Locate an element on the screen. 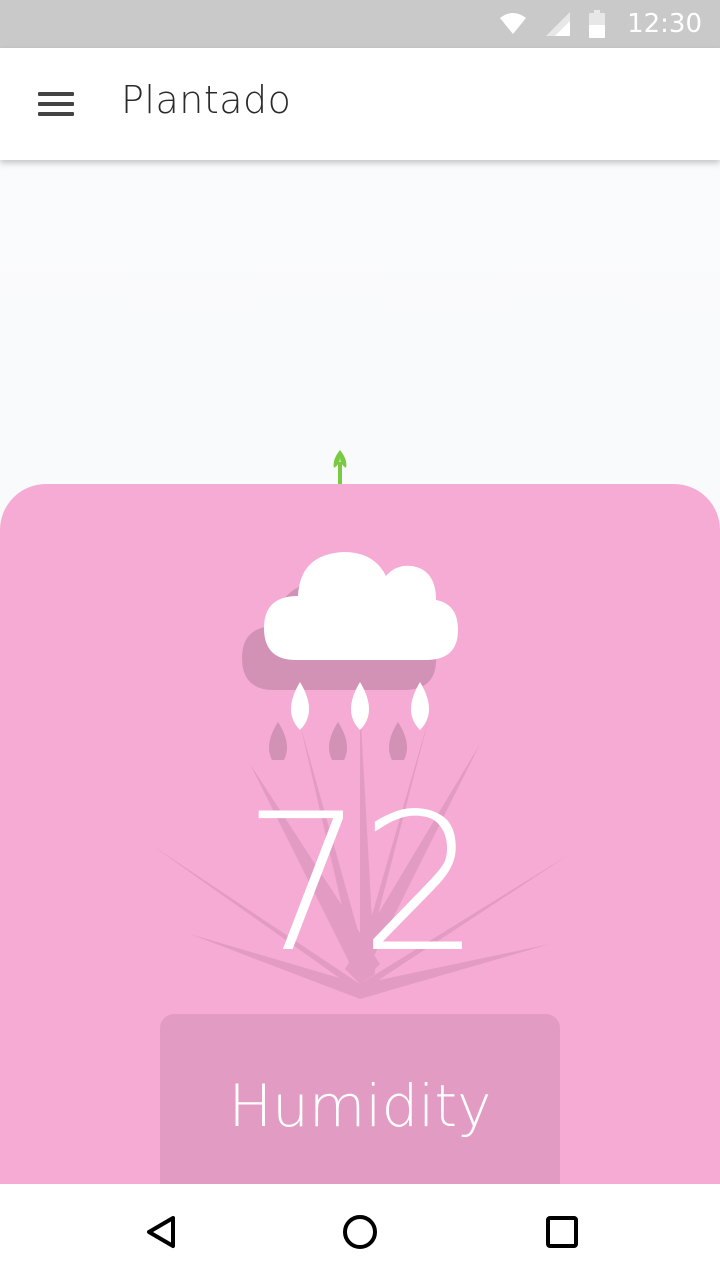 The image size is (720, 1280). navigation-bar is located at coordinates (360, 1232).